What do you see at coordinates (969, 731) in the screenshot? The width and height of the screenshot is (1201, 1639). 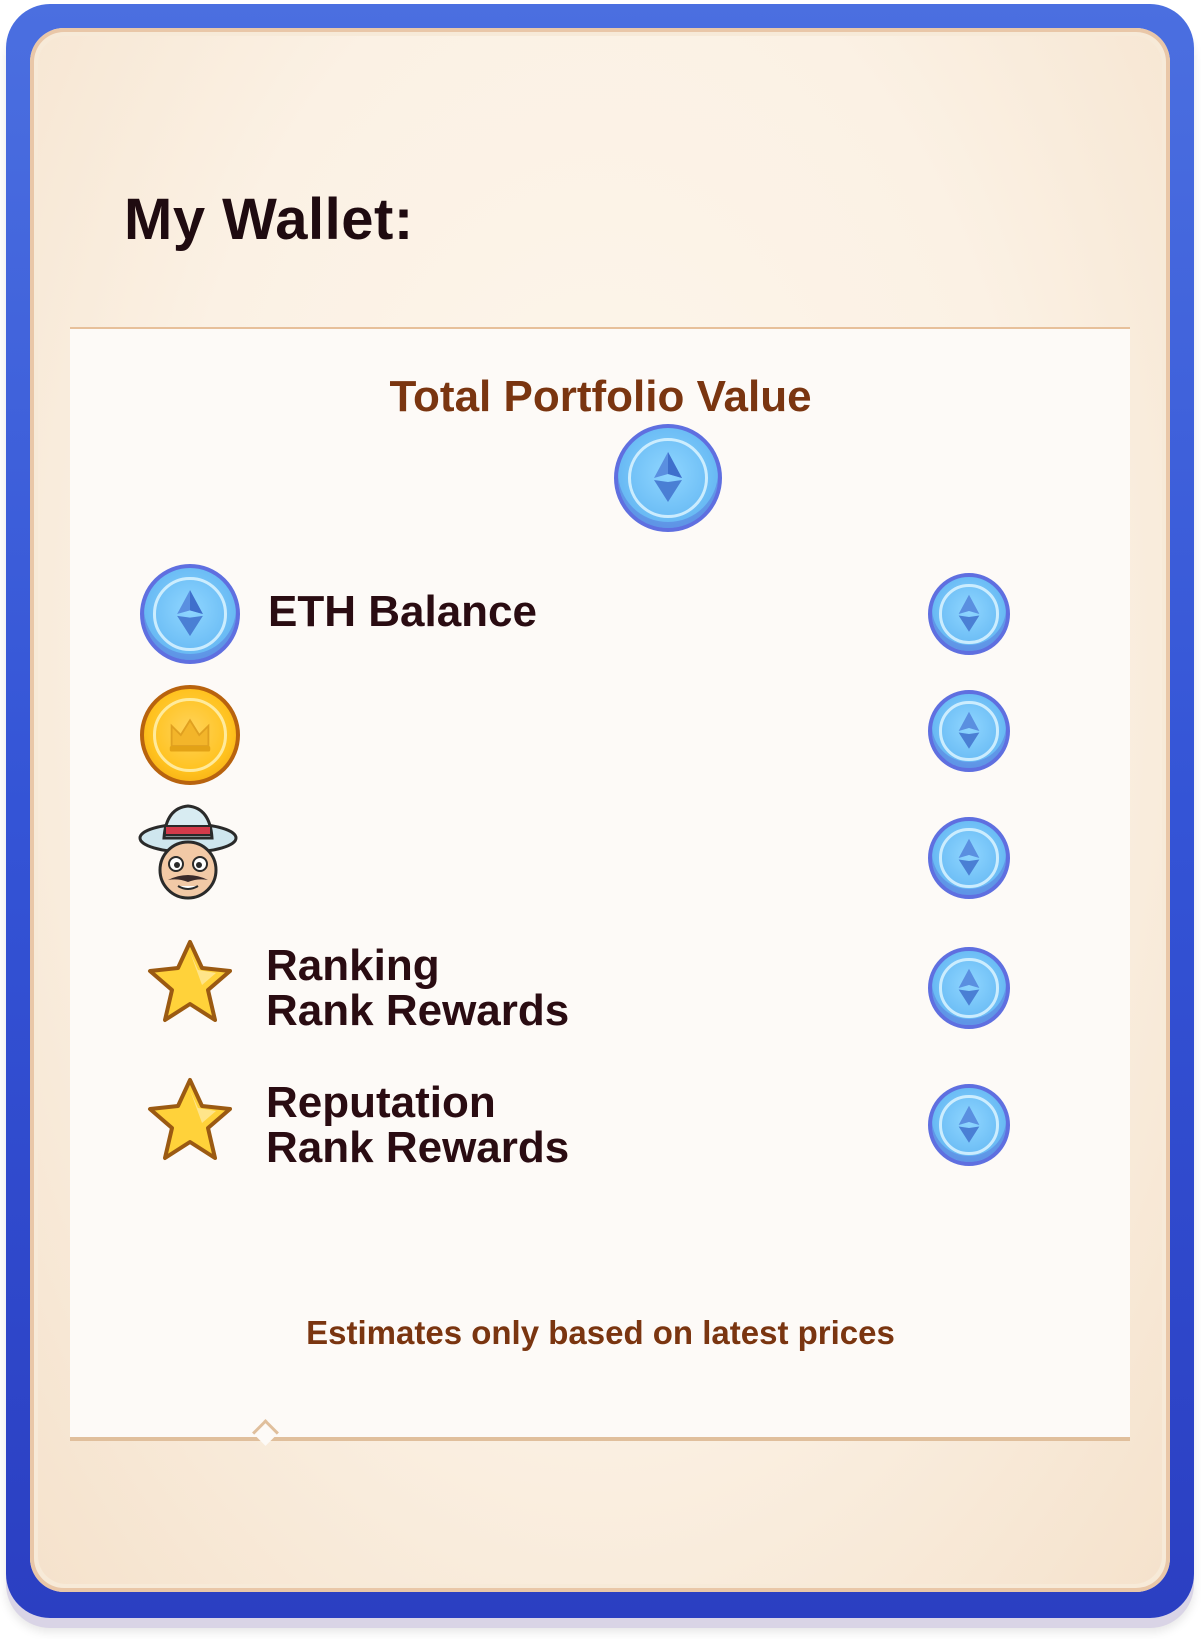 I see `gold-coin-value-icon` at bounding box center [969, 731].